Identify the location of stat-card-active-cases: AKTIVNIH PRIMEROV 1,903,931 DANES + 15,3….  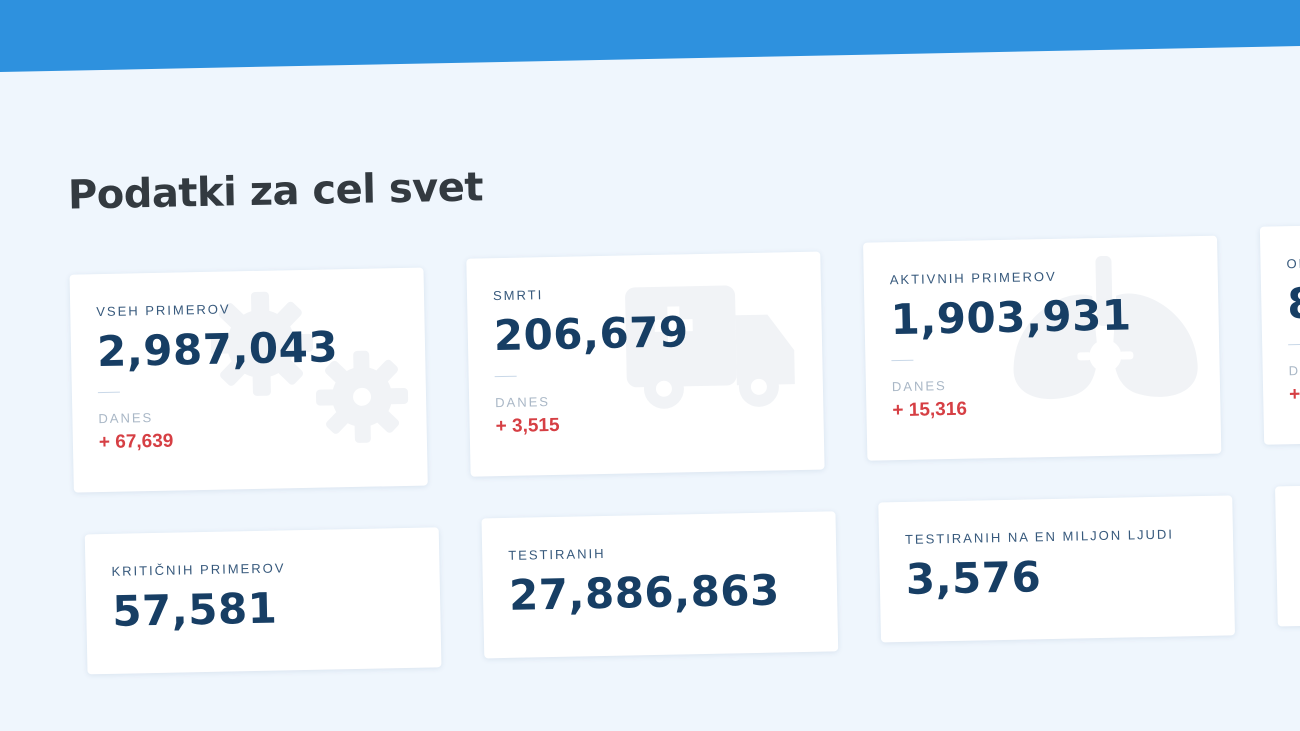
(1042, 348).